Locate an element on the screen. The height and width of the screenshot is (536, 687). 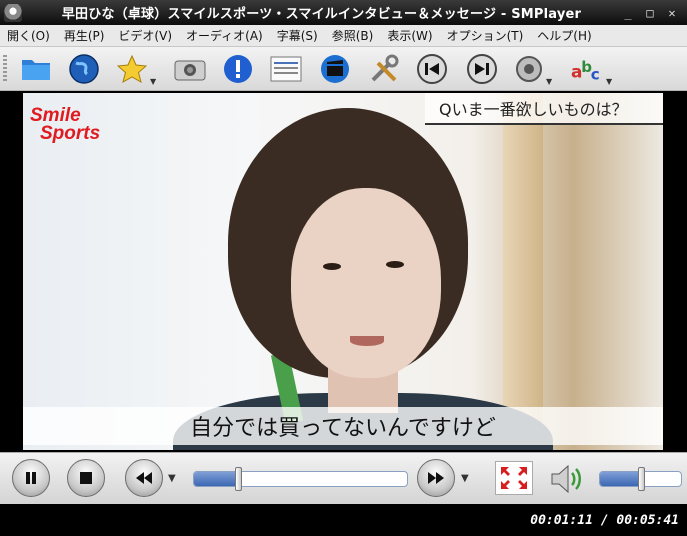
pause-button is located at coordinates (31, 478).